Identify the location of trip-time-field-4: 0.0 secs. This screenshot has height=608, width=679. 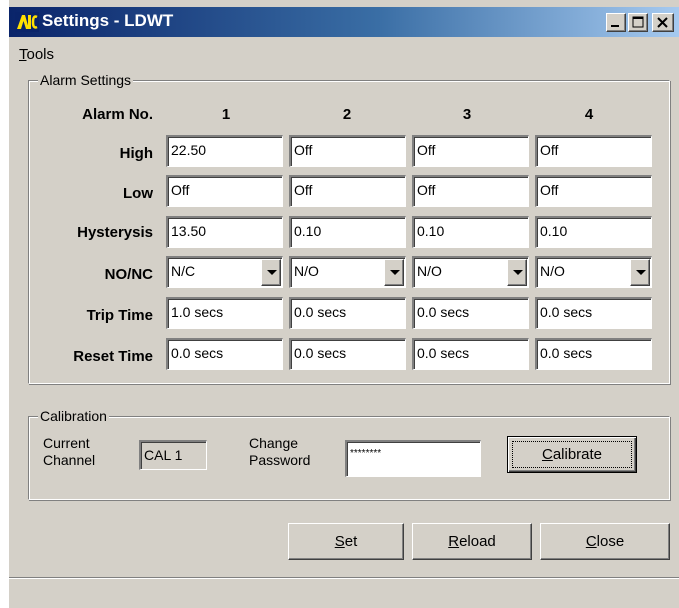
(593, 313).